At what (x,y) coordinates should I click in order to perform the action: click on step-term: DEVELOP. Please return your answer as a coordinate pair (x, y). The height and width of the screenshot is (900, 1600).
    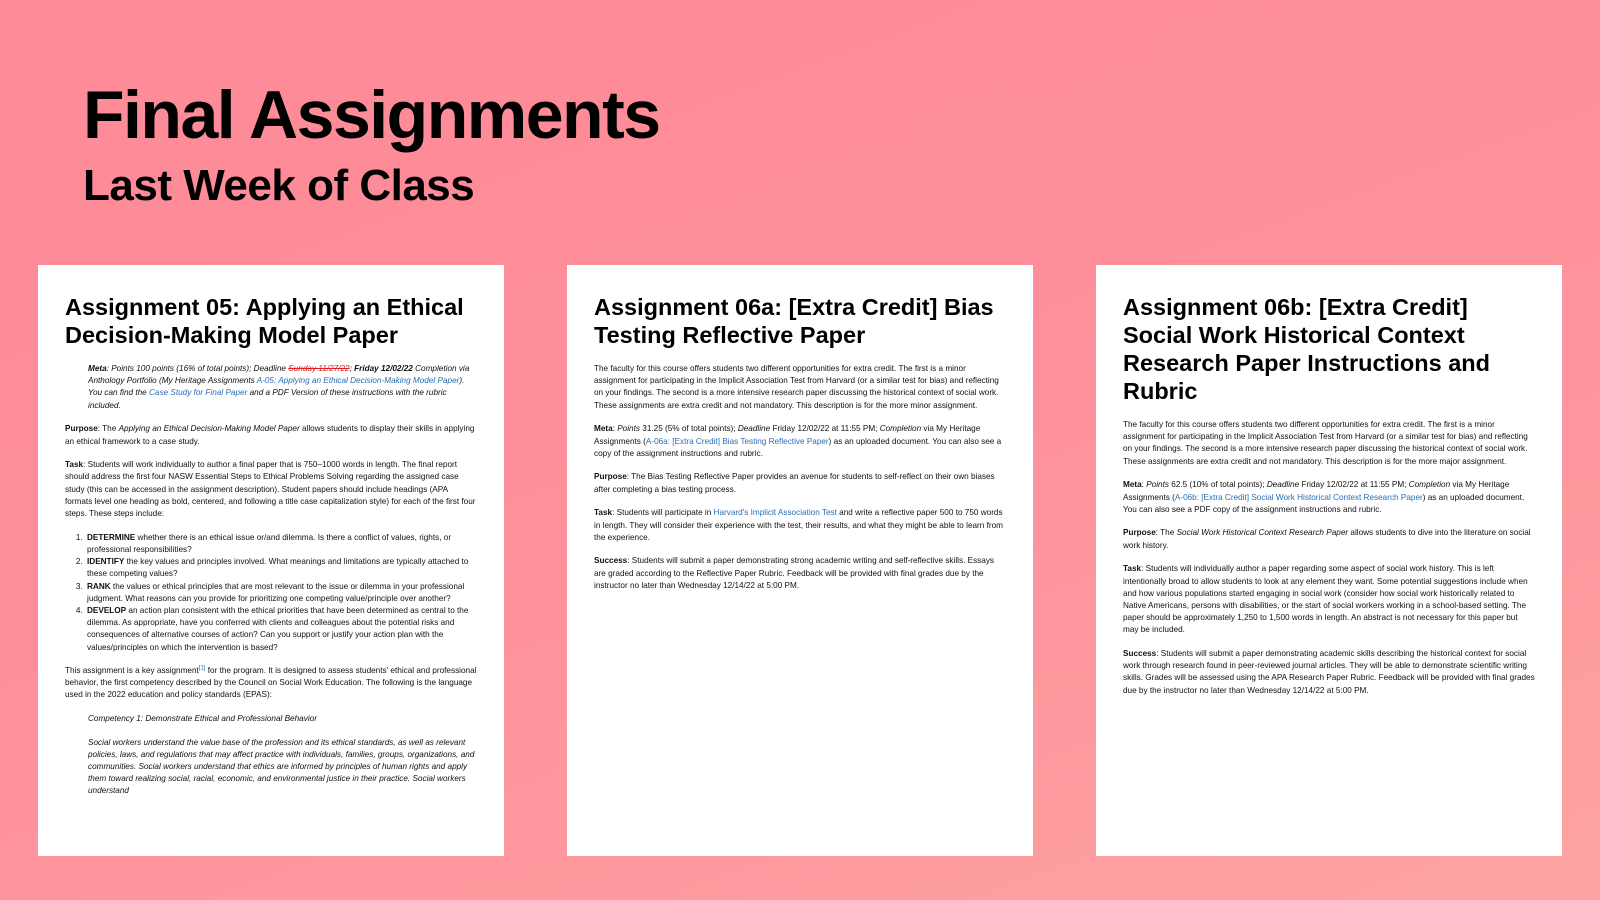
    Looking at the image, I should click on (107, 610).